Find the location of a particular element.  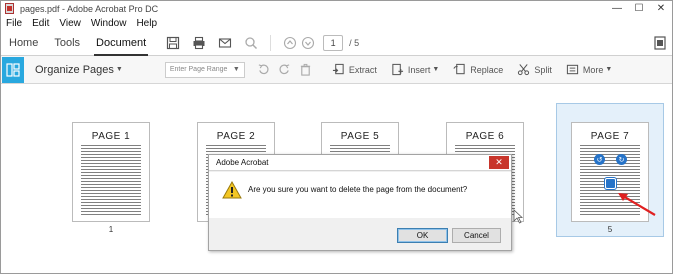

menu-bar: File Edit View Window Help is located at coordinates (336, 23).